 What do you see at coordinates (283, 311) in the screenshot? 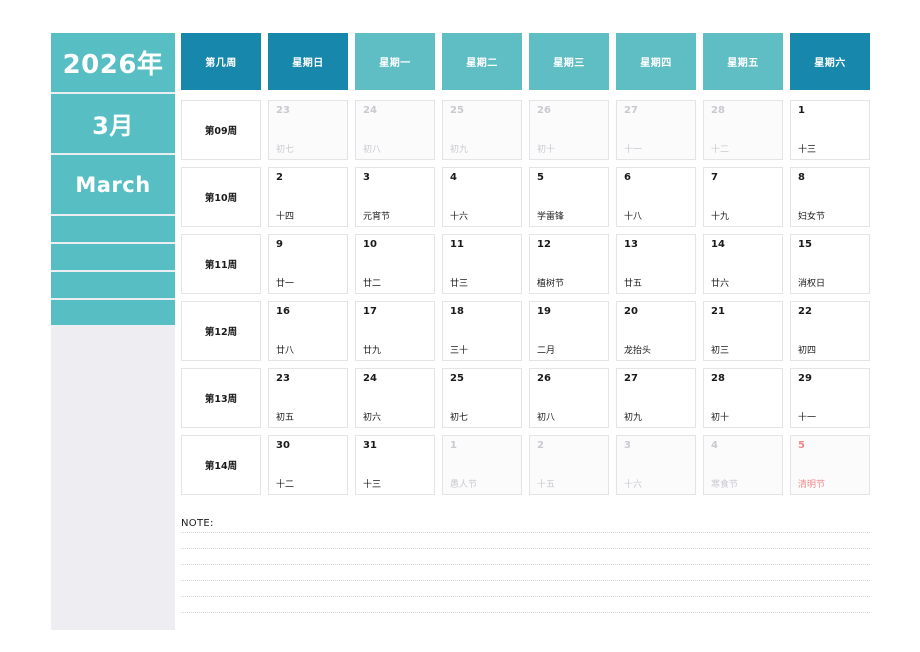
I see `day-number: 16` at bounding box center [283, 311].